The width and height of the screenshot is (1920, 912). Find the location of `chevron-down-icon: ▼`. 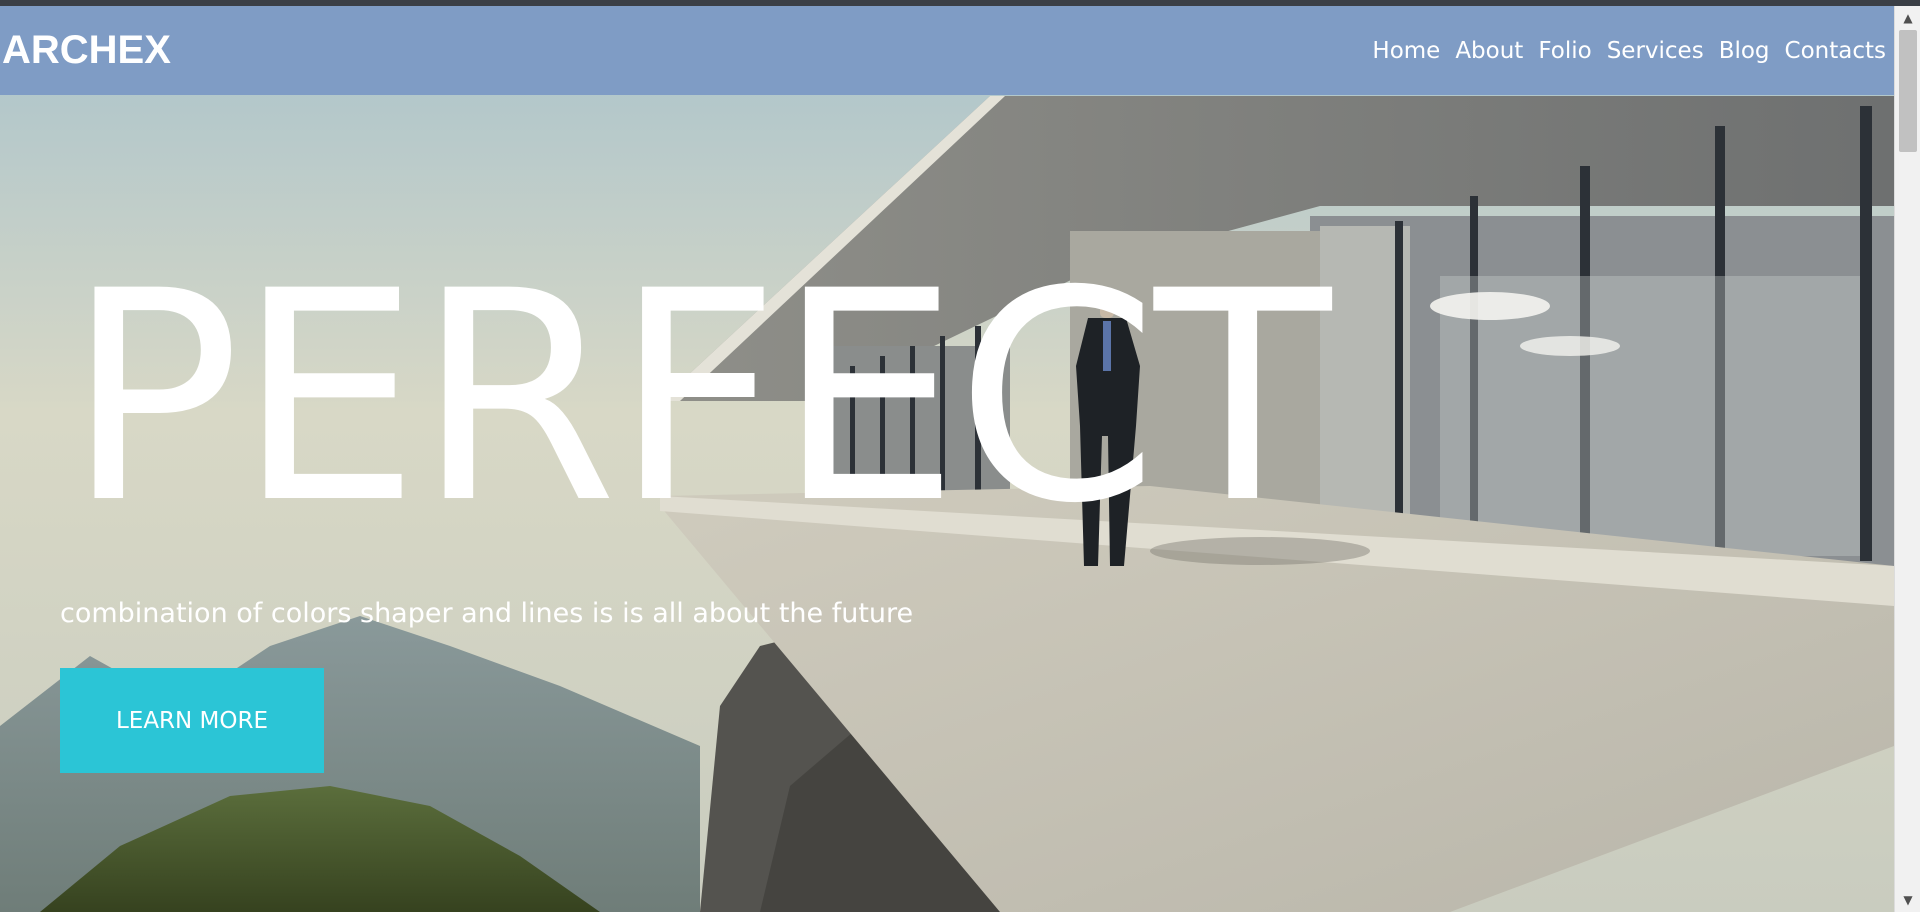

chevron-down-icon: ▼ is located at coordinates (1907, 900).